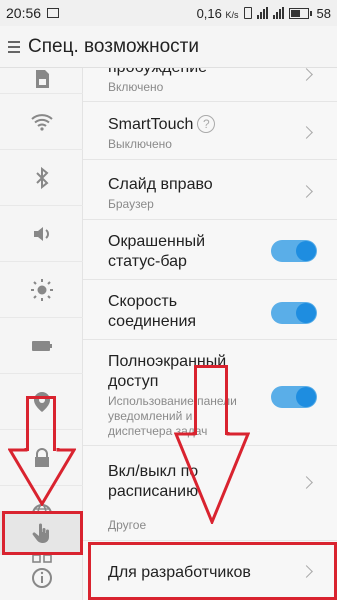  Describe the element at coordinates (300, 13) in the screenshot. I see `battery-status-icon` at that location.